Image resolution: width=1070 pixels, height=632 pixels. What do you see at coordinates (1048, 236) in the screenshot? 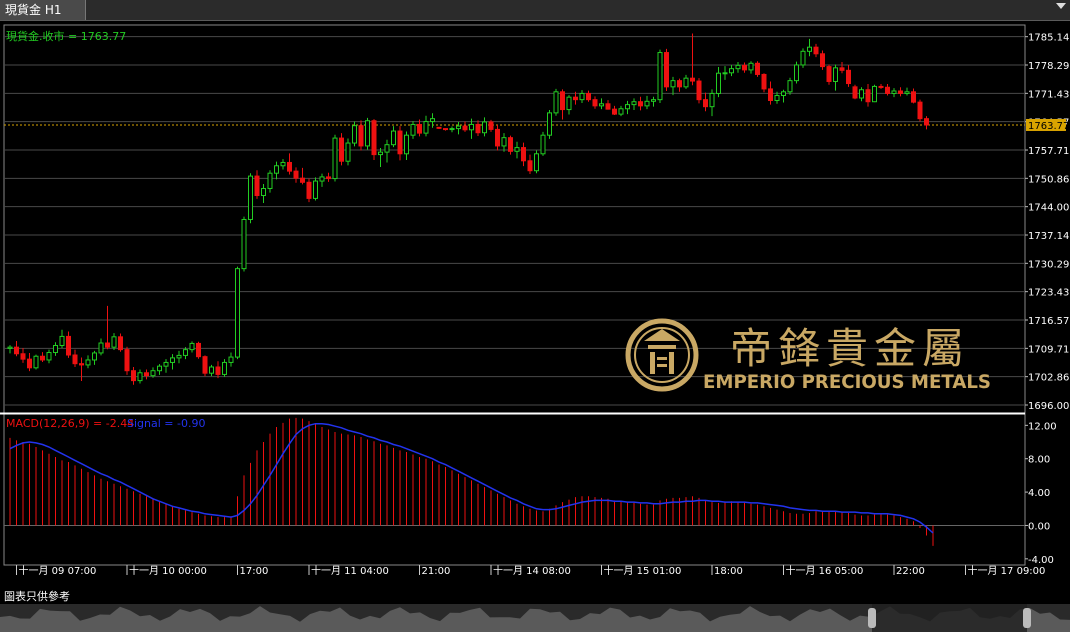
I see `price-tick-label: 1737.14` at bounding box center [1048, 236].